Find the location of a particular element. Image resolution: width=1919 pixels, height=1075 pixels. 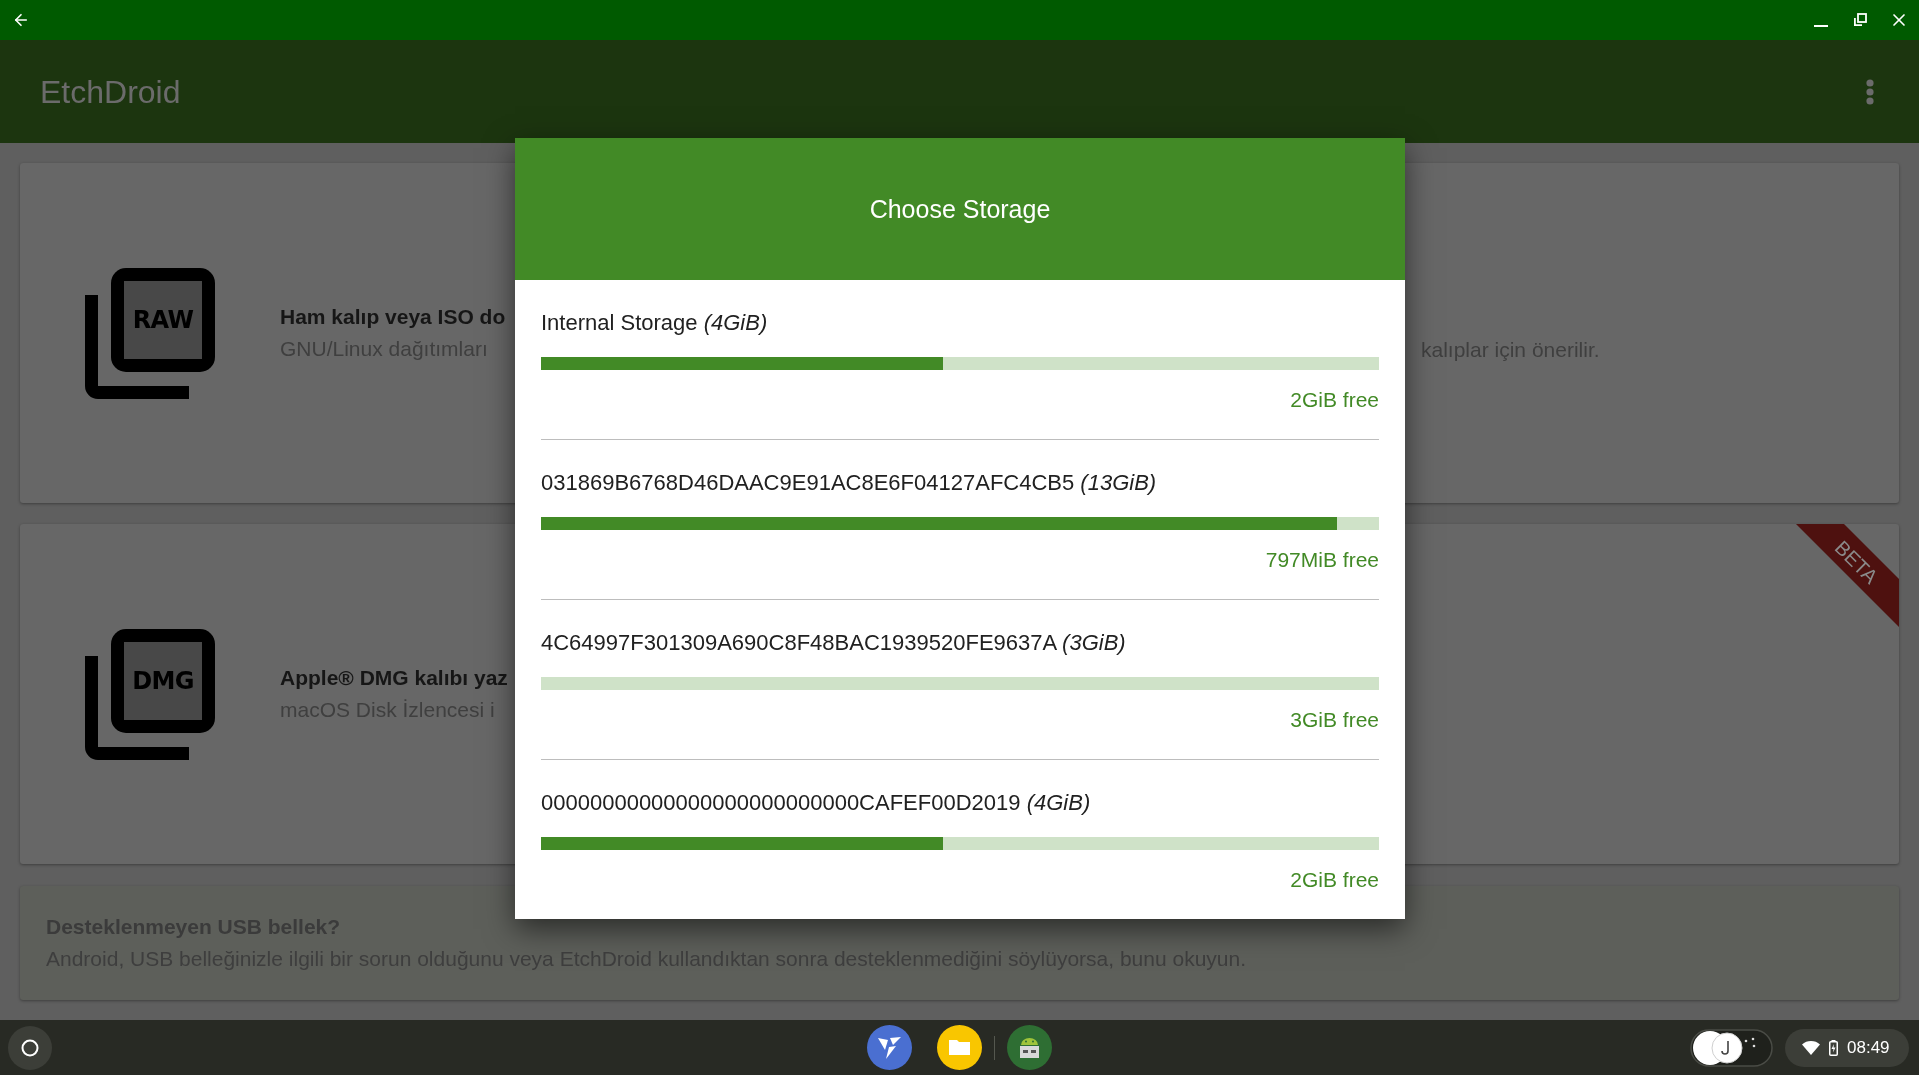

app-title: EtchDroid is located at coordinates (110, 91).